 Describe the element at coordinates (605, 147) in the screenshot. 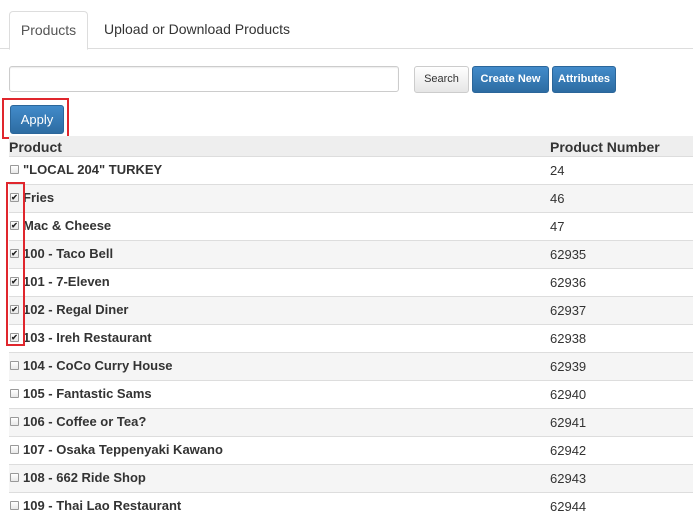

I see `column-header-product-number: Product Number` at that location.